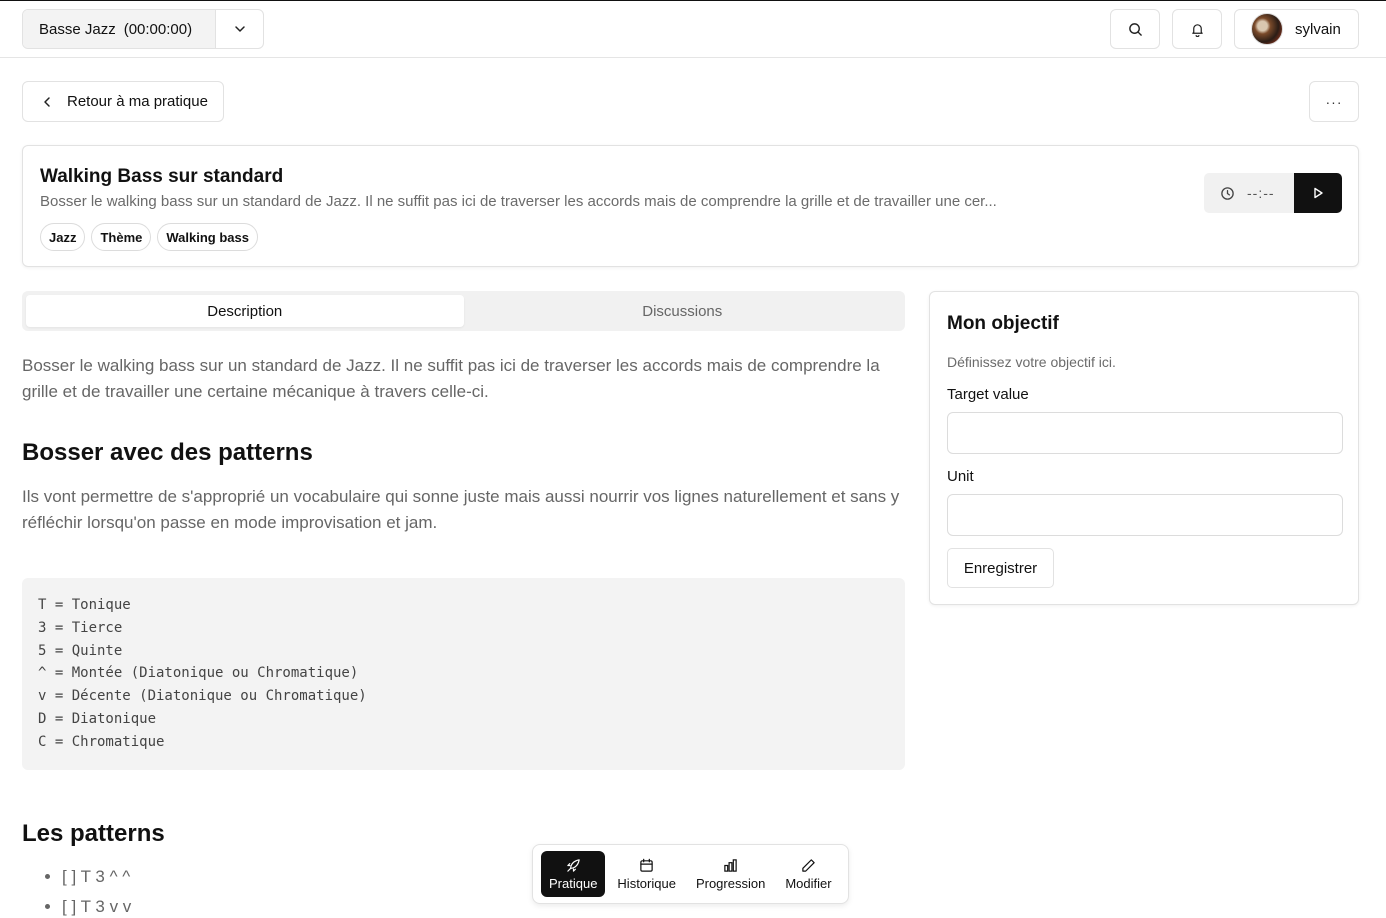 Image resolution: width=1386 pixels, height=918 pixels. What do you see at coordinates (162, 176) in the screenshot?
I see `exercise-title: Walking Bass sur standard` at bounding box center [162, 176].